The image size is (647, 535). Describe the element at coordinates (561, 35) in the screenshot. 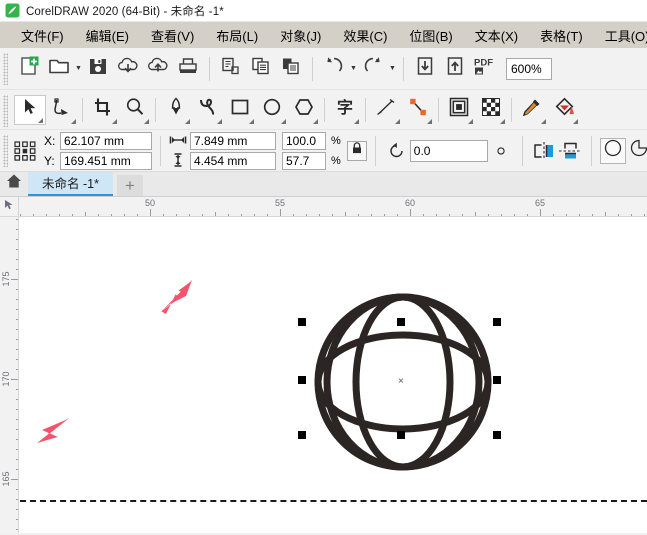

I see `menu-table: 表格(T)` at that location.